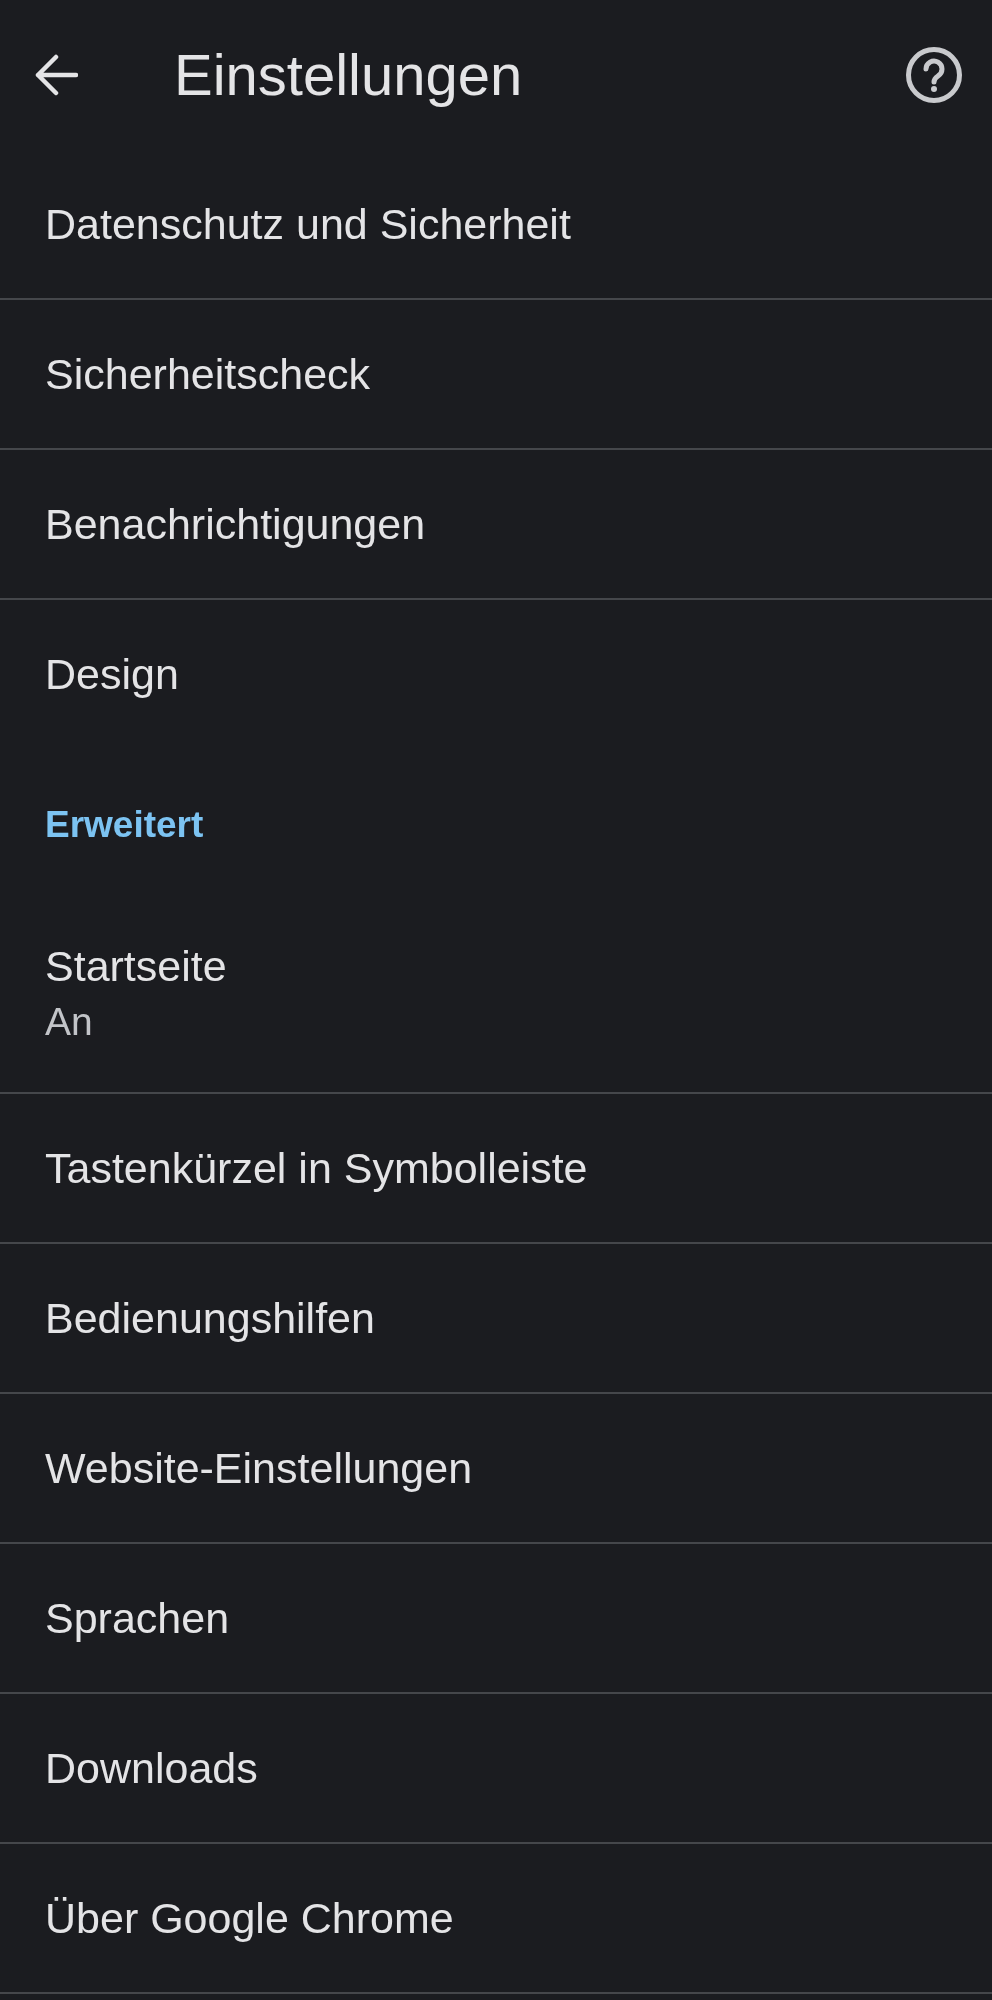  What do you see at coordinates (124, 825) in the screenshot?
I see `section-heading: Erweitert` at bounding box center [124, 825].